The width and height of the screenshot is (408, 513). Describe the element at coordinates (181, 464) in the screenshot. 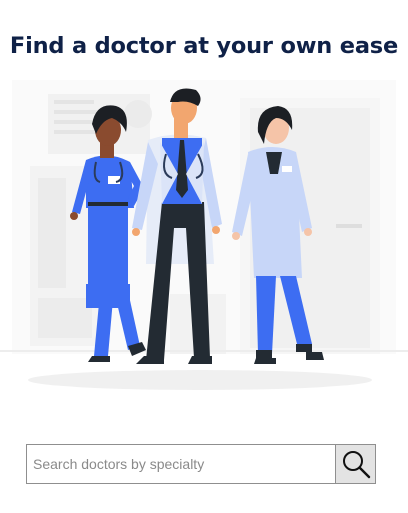

I see `search-input` at that location.